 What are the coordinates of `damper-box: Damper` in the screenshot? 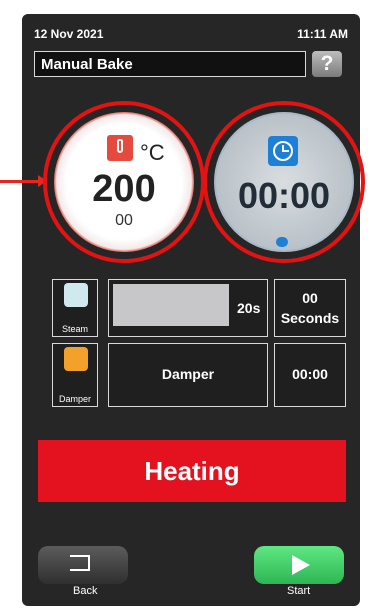 It's located at (188, 375).